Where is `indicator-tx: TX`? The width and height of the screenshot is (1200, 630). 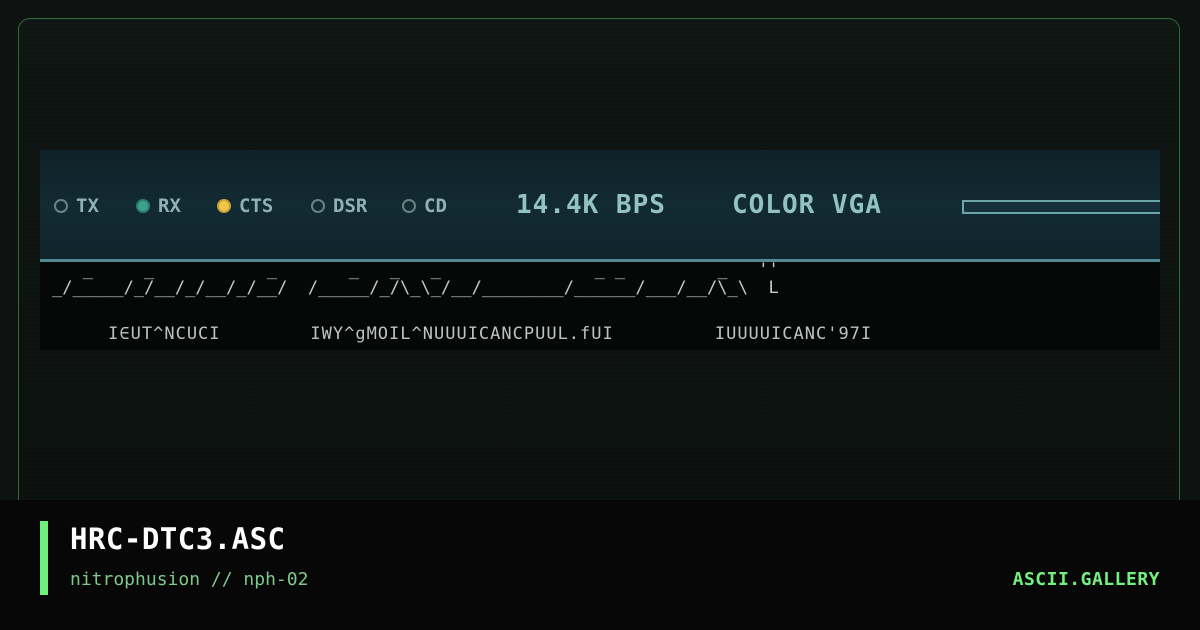 indicator-tx: TX is located at coordinates (76, 206).